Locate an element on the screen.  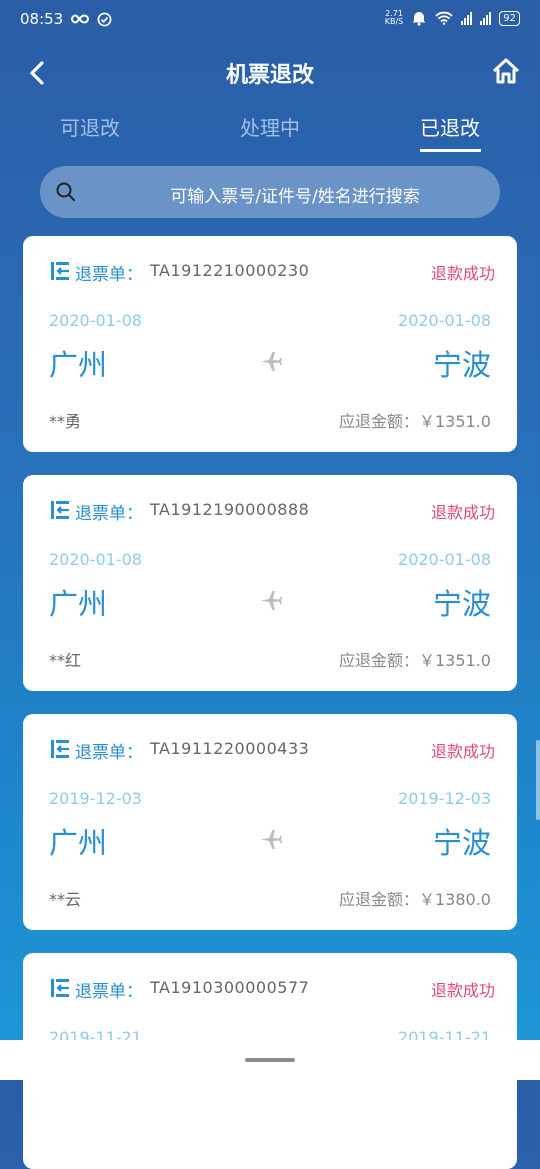
tab-processing: 处理中 is located at coordinates (270, 126).